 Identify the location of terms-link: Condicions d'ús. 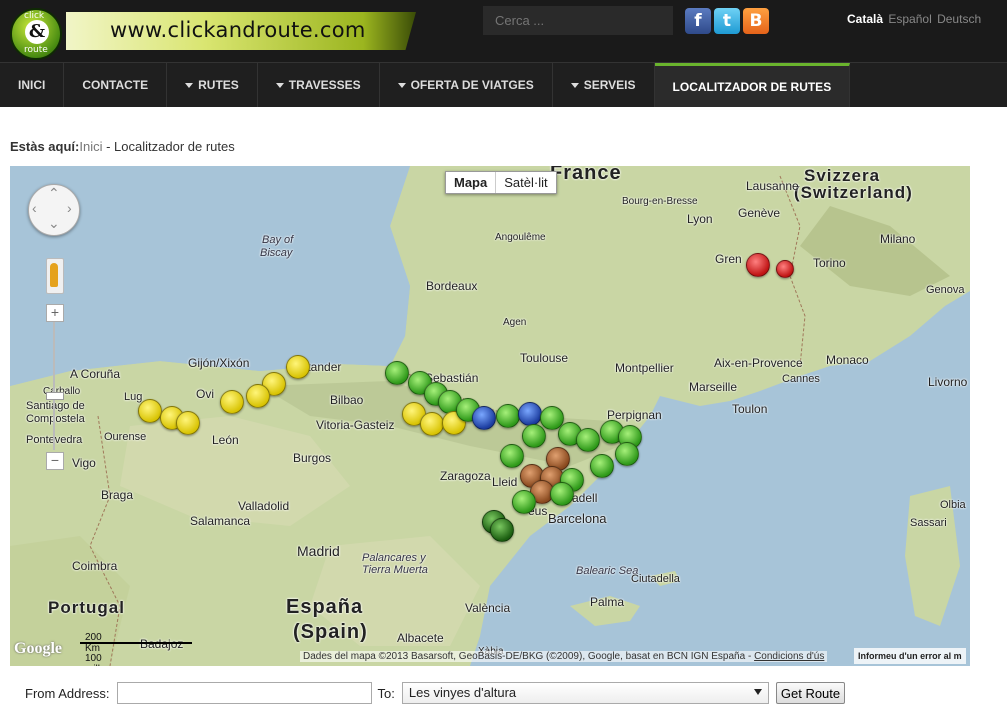
(789, 656).